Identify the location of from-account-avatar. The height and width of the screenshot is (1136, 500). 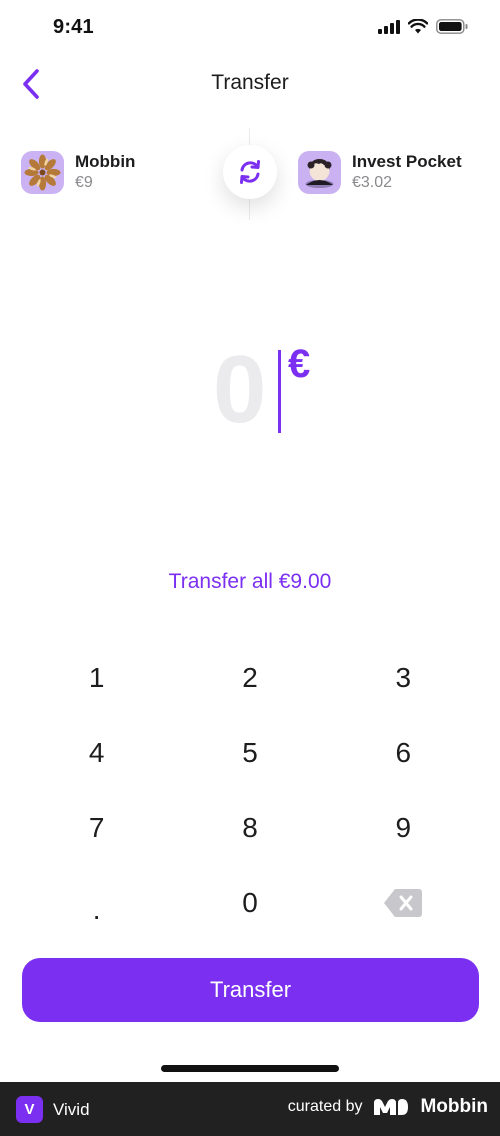
(42, 172).